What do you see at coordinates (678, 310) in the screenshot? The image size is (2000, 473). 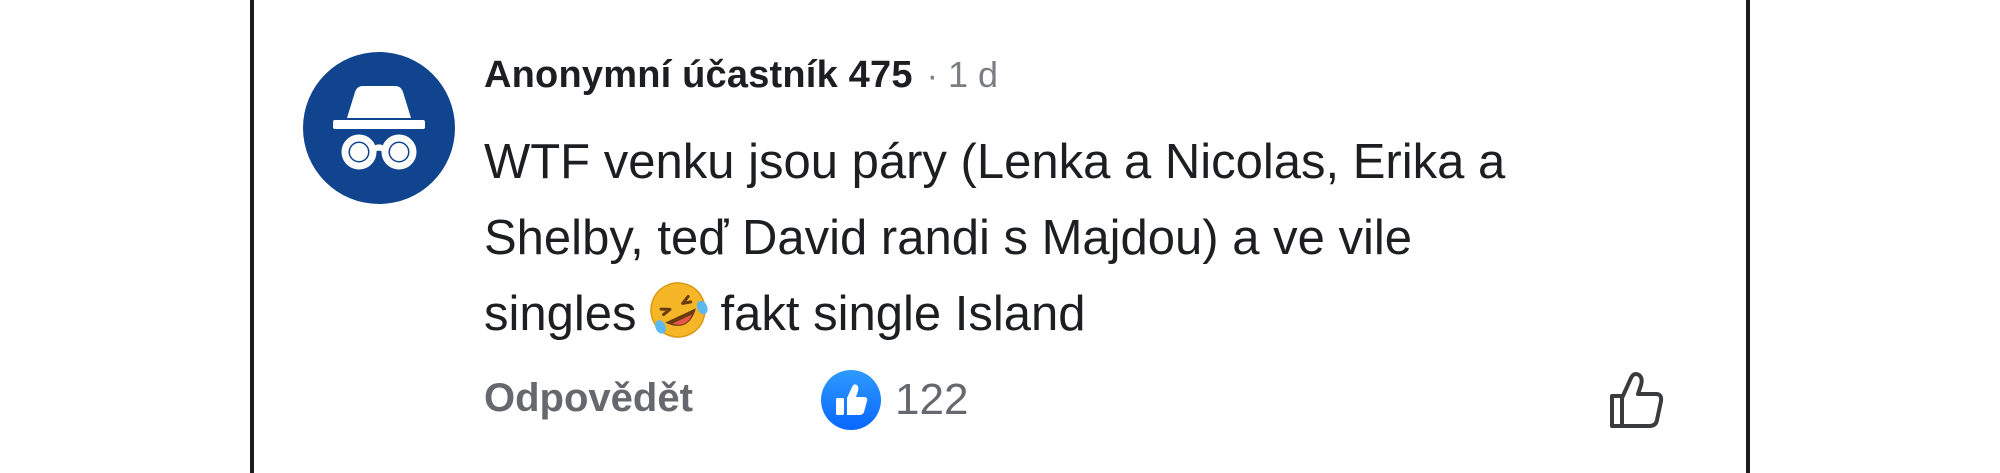 I see `rolling-on-floor-laughing-icon` at bounding box center [678, 310].